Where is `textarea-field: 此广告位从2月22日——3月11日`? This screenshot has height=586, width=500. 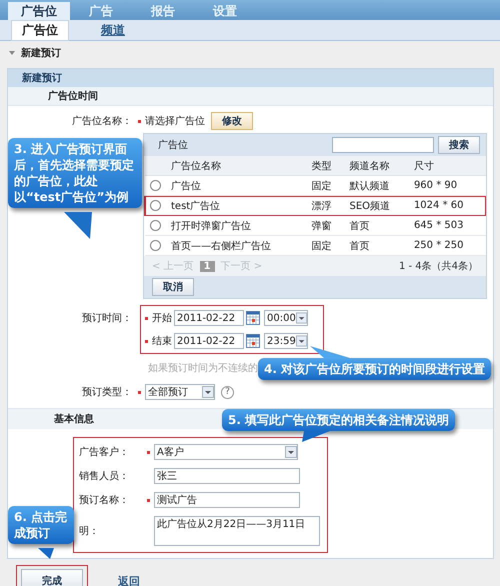 textarea-field: 此广告位从2月22日——3月11日 is located at coordinates (237, 531).